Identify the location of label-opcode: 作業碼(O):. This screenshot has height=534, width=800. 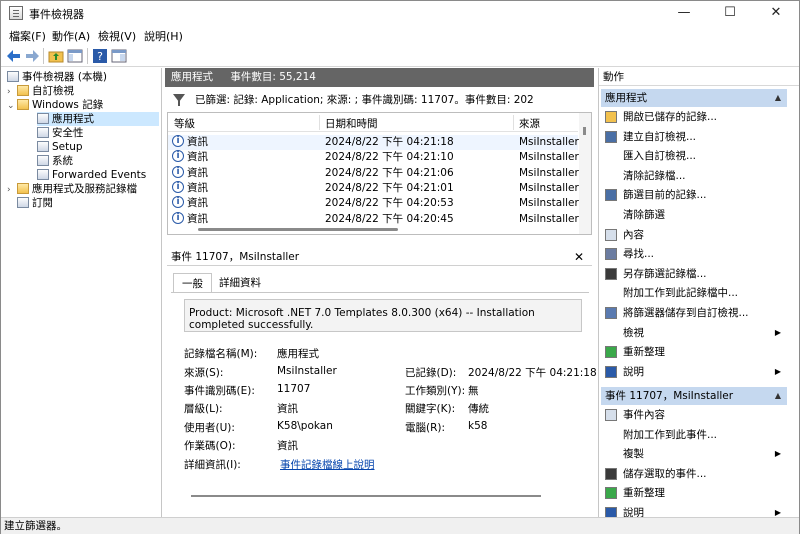
(210, 446).